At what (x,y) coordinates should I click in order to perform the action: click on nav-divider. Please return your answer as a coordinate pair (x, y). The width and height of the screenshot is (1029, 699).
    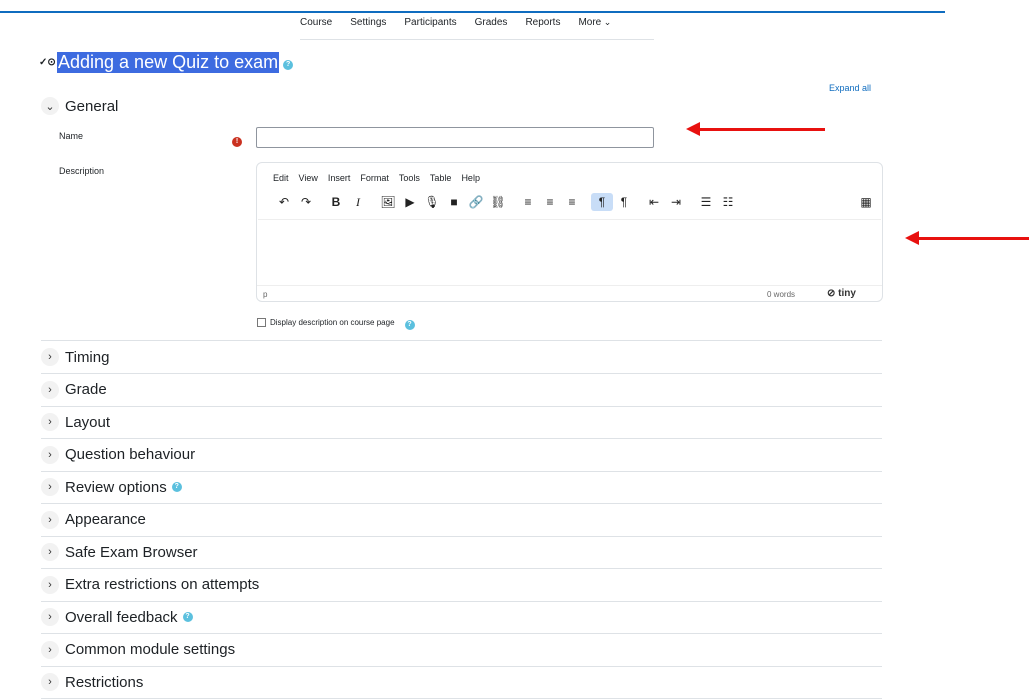
    Looking at the image, I should click on (477, 39).